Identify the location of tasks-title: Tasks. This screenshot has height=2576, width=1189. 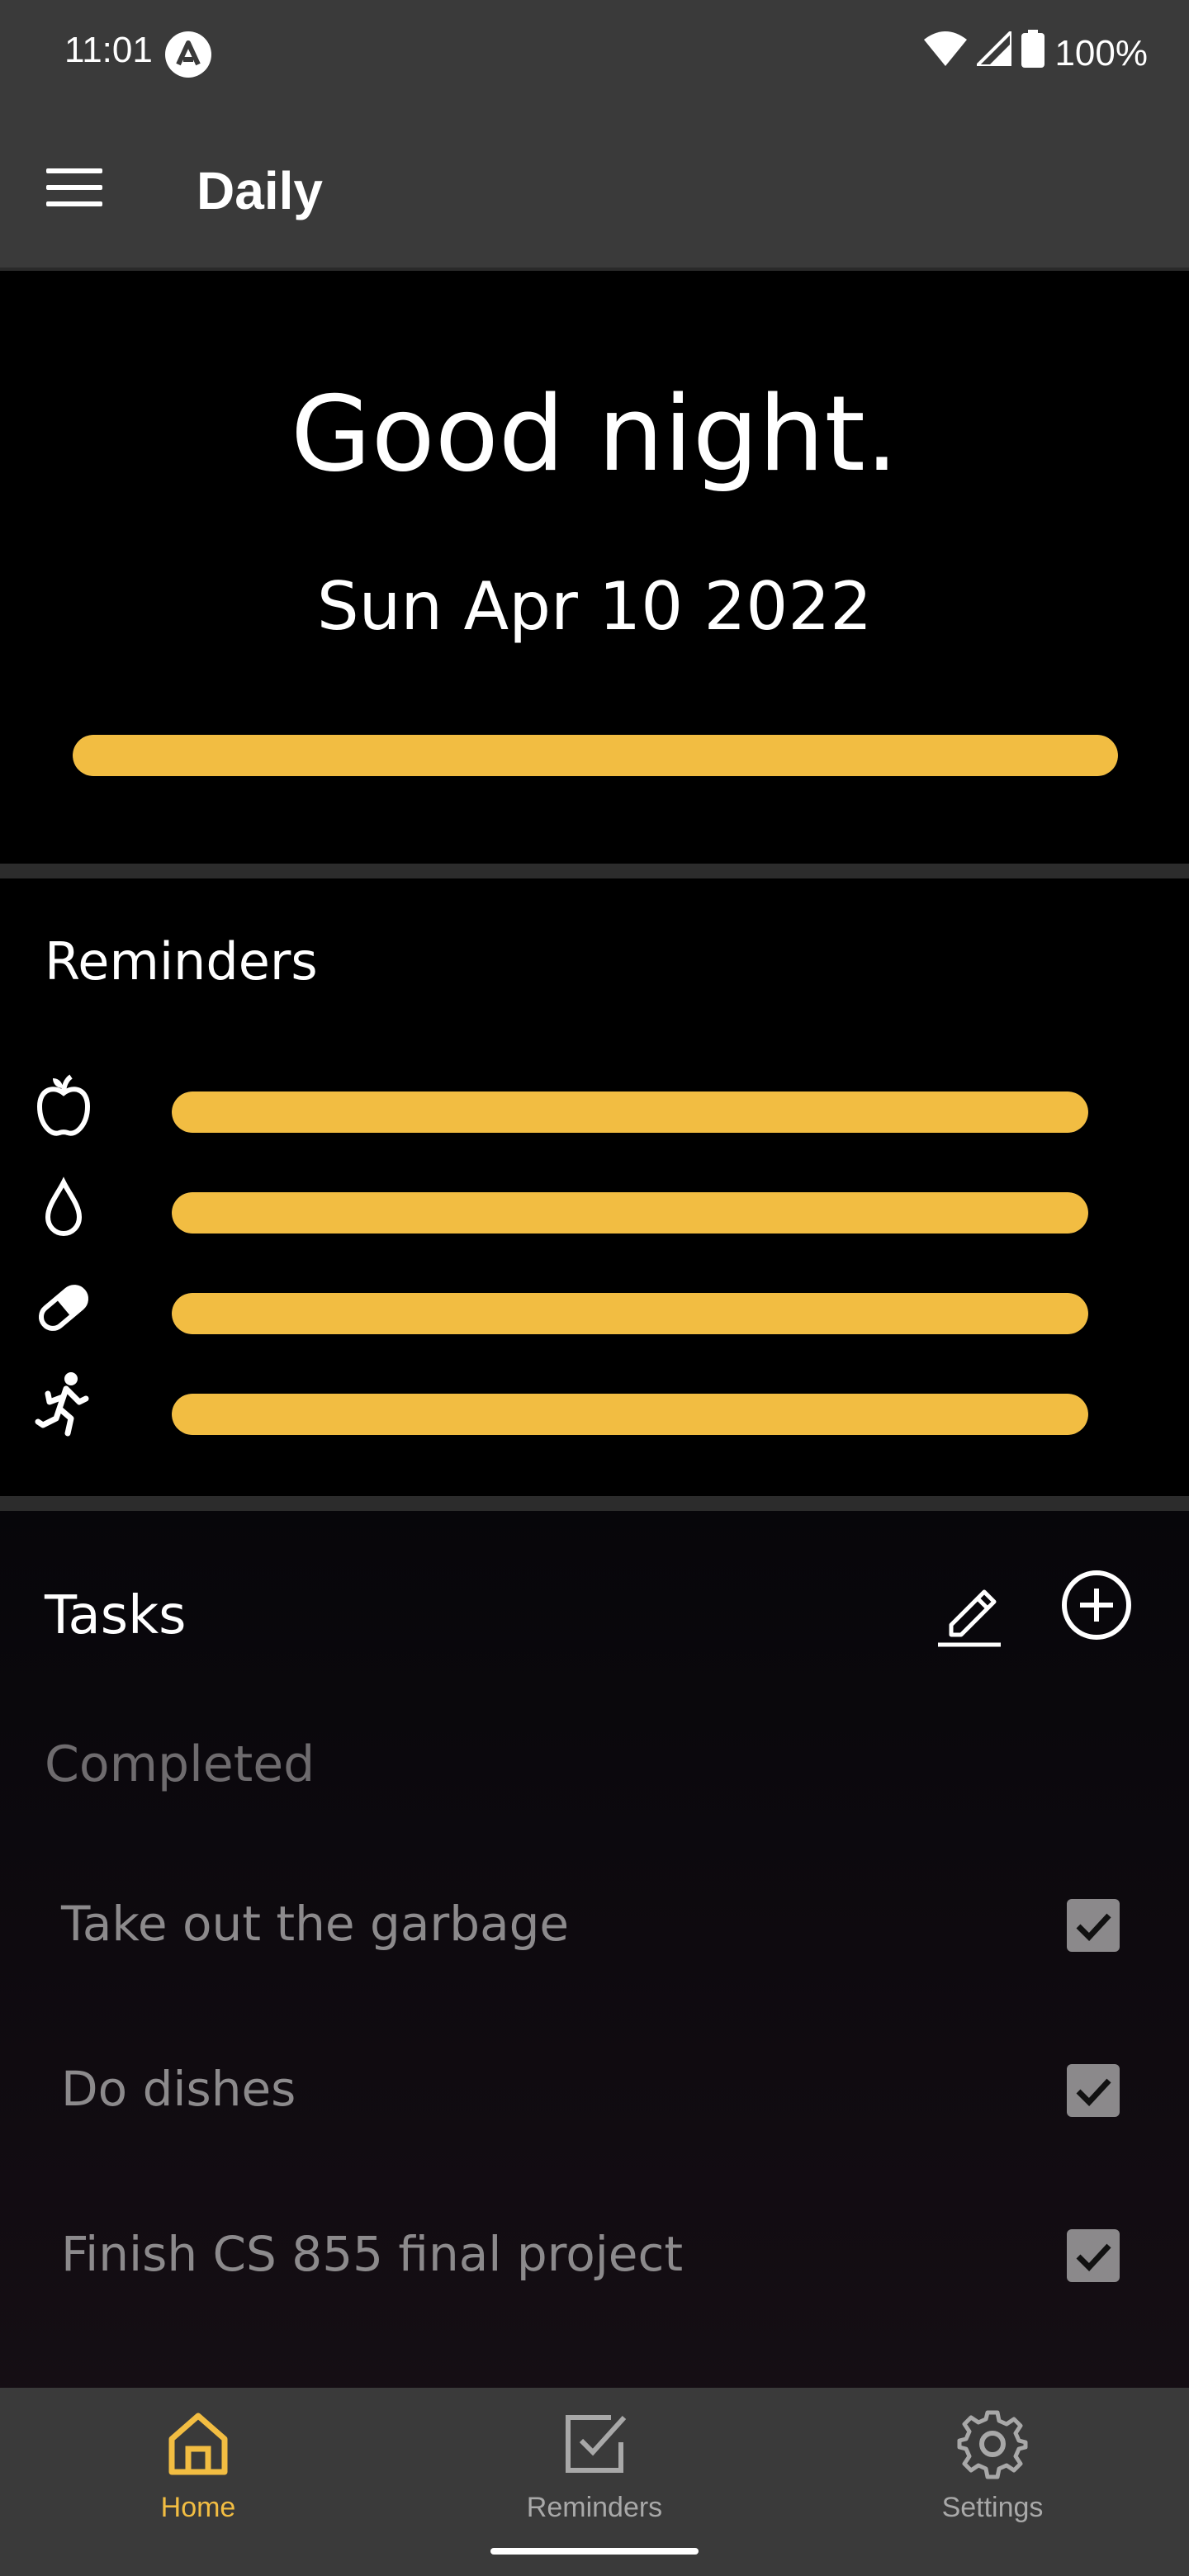
(116, 1615).